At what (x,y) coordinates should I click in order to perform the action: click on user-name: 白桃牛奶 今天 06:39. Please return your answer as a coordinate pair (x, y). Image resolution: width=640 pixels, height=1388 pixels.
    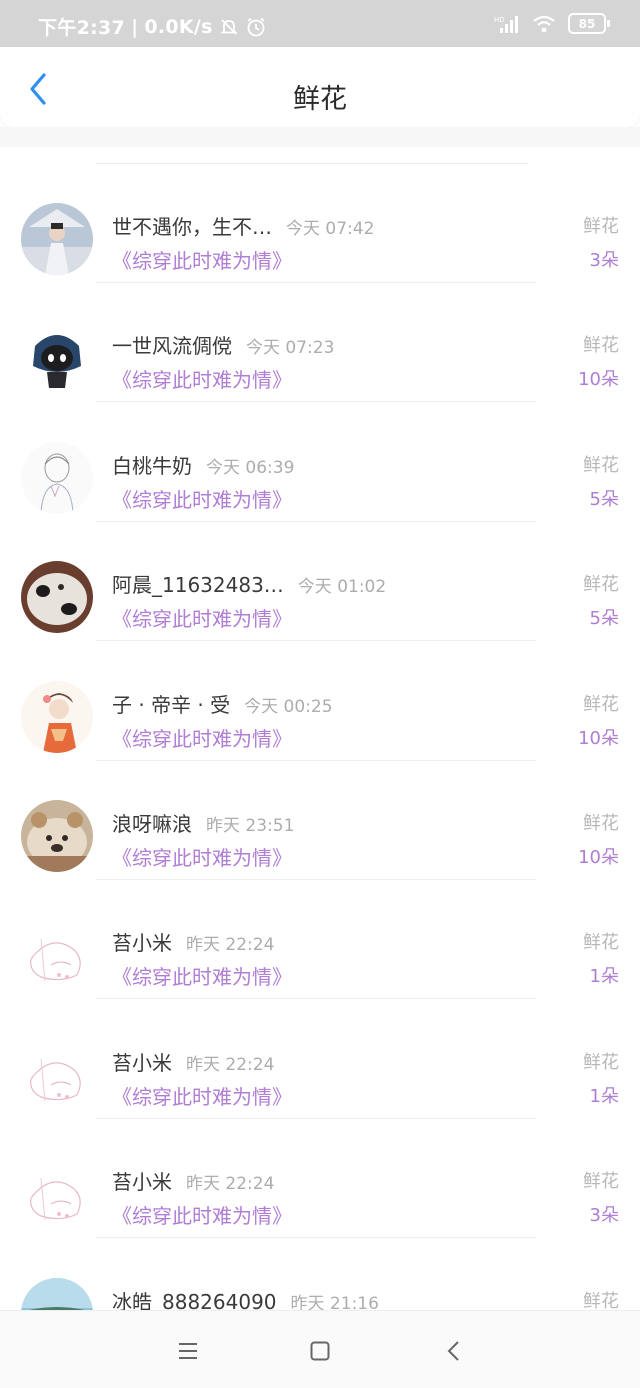
    Looking at the image, I should click on (203, 464).